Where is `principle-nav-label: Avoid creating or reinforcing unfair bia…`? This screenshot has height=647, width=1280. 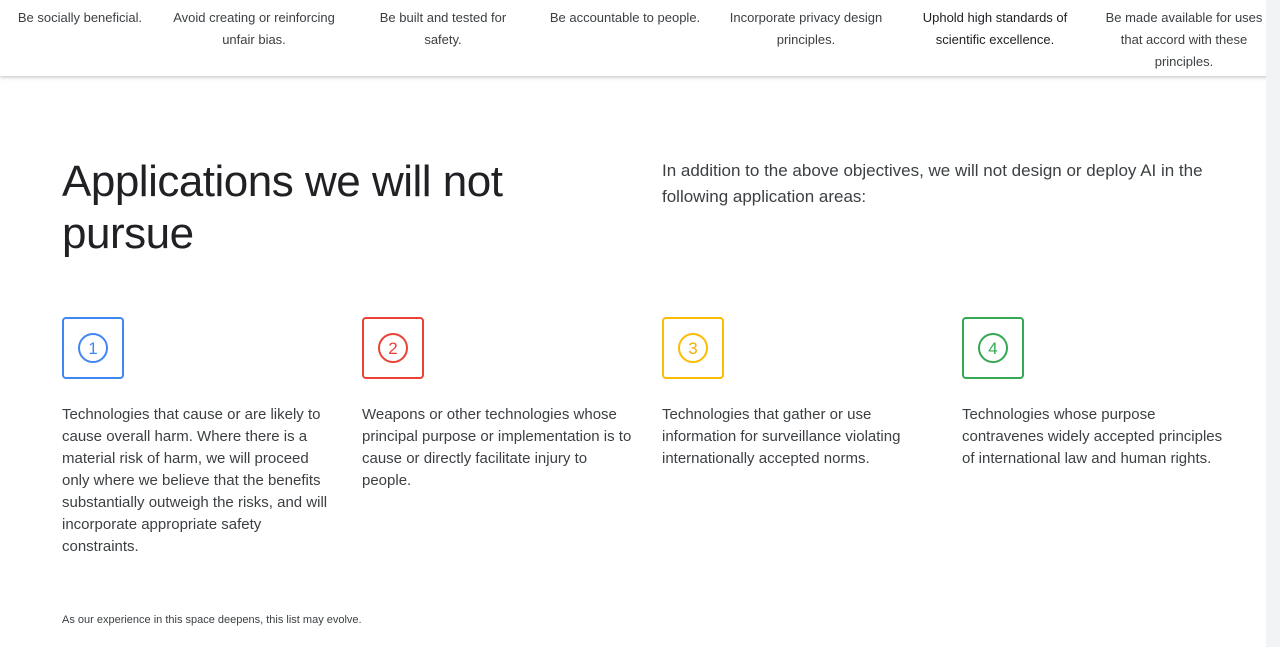
principle-nav-label: Avoid creating or reinforcing unfair bia… is located at coordinates (254, 28).